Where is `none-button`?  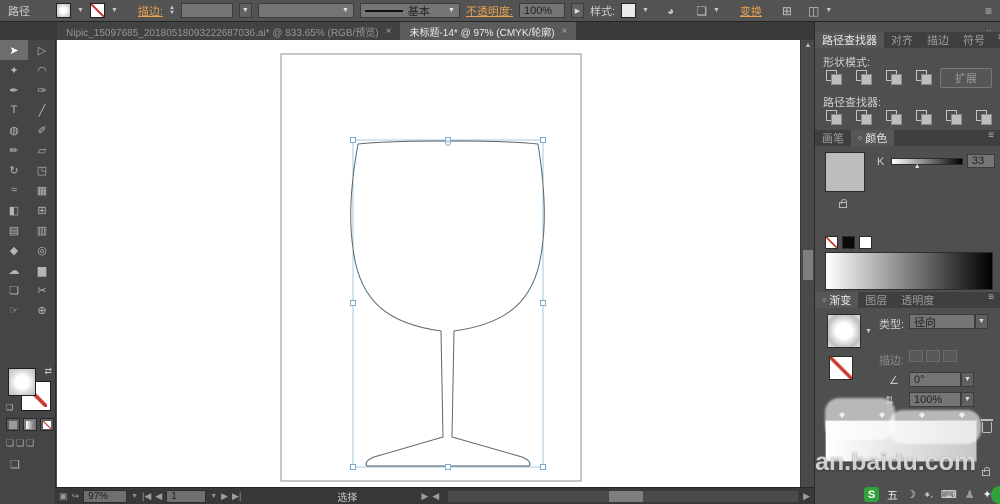
none-button is located at coordinates (47, 424).